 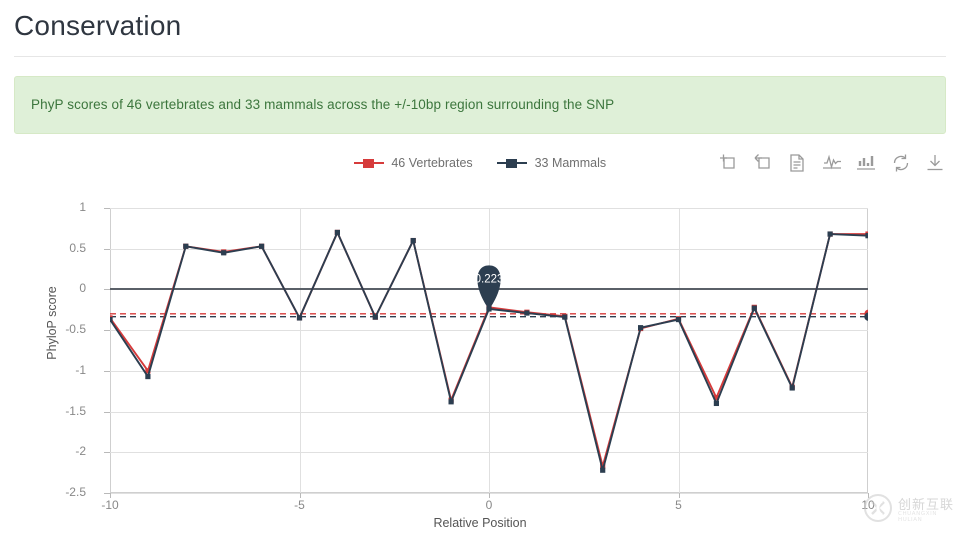 I want to click on legend-item-vertebrates: 46 Vertebrates, so click(x=413, y=163).